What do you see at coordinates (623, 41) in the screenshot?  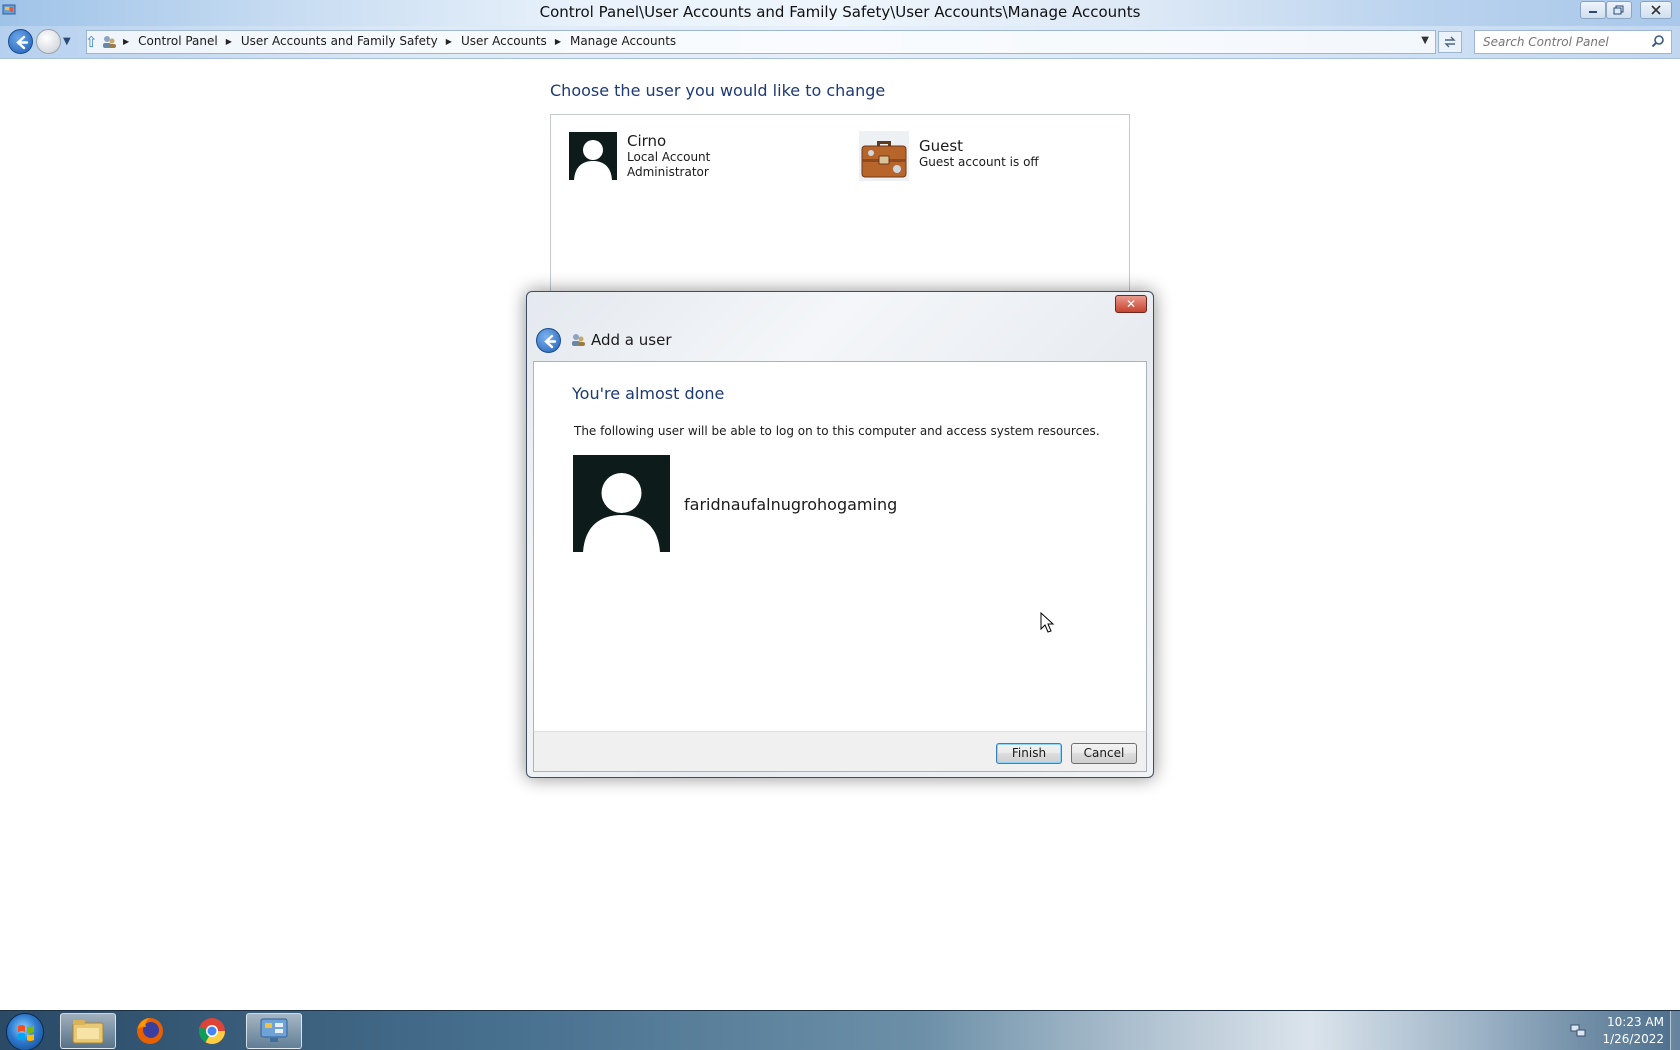 I see `breadcrumb-manage-accounts: Manage Accounts` at bounding box center [623, 41].